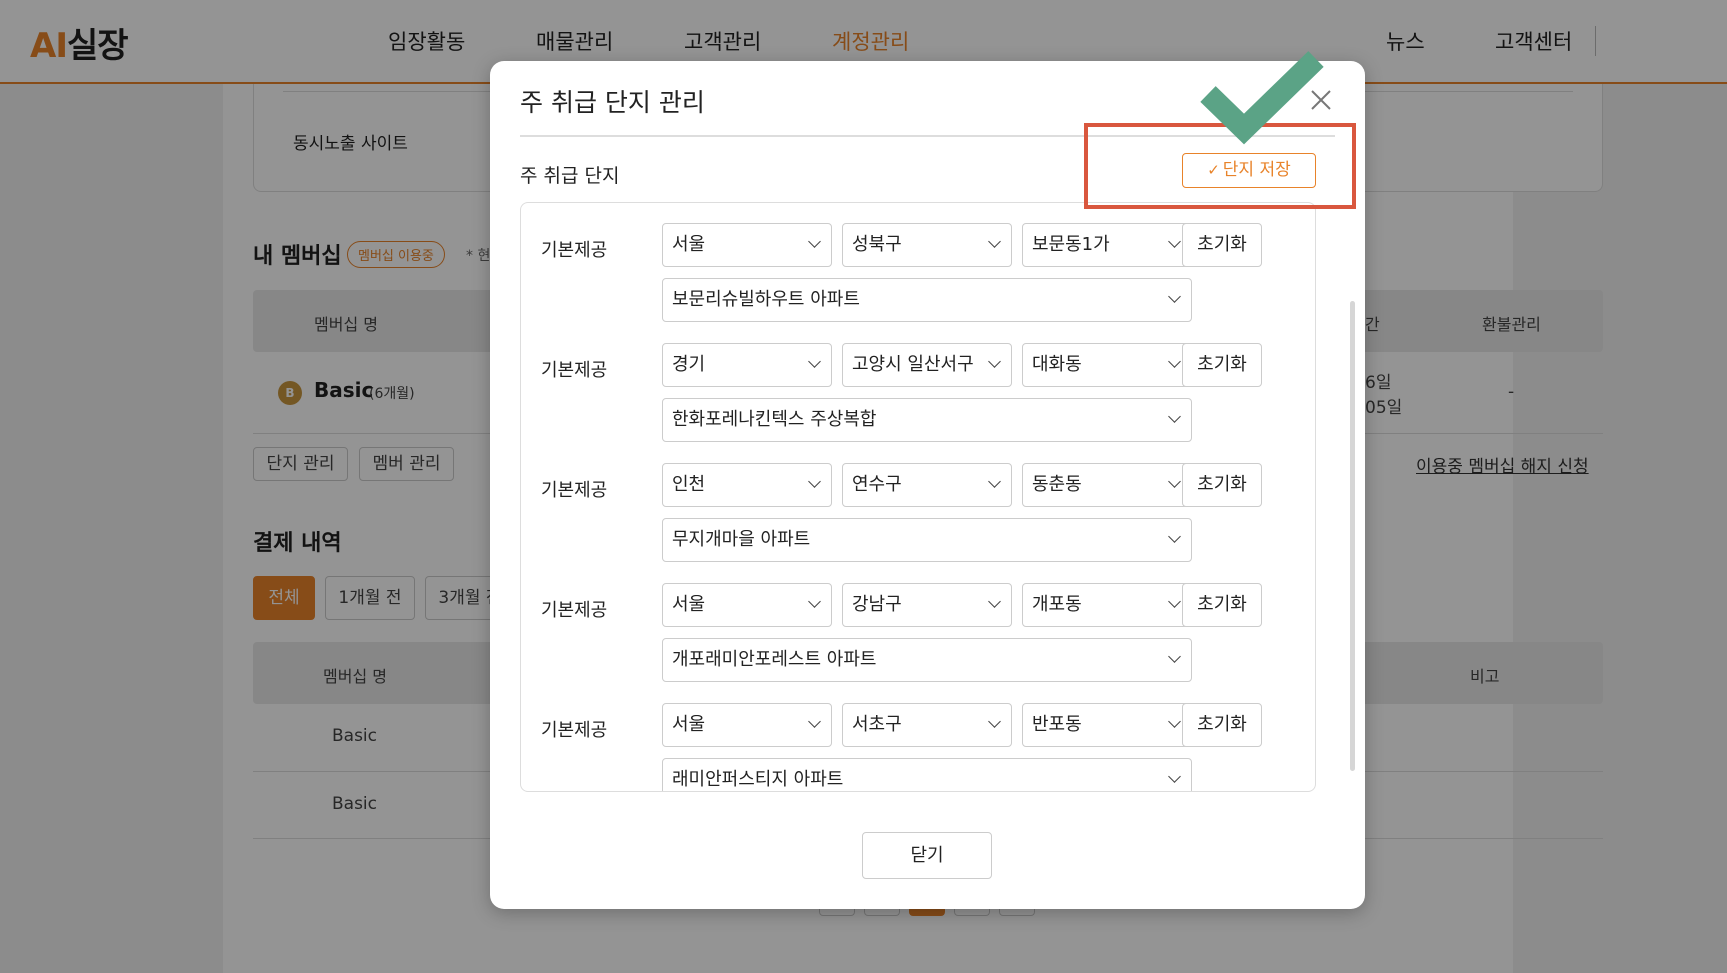  Describe the element at coordinates (927, 725) in the screenshot. I see `gu-select: 서초구` at that location.